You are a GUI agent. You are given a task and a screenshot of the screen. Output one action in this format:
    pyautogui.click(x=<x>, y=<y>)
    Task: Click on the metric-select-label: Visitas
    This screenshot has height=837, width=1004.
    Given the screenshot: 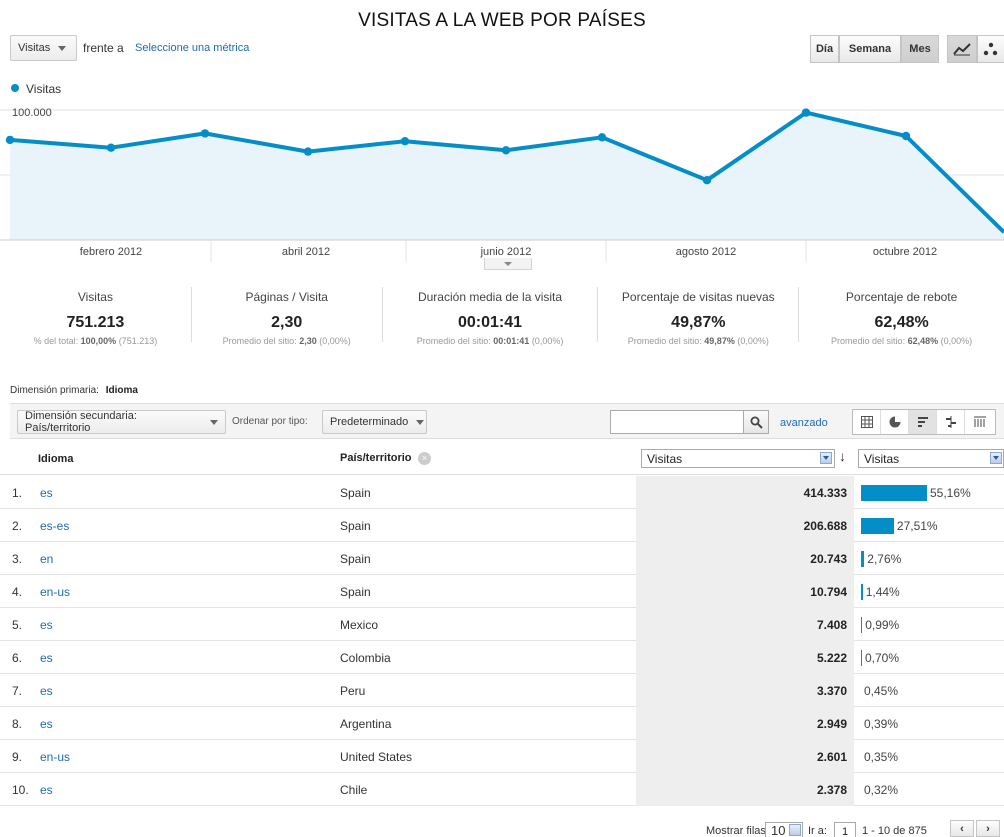 What is the action you would take?
    pyautogui.click(x=34, y=48)
    